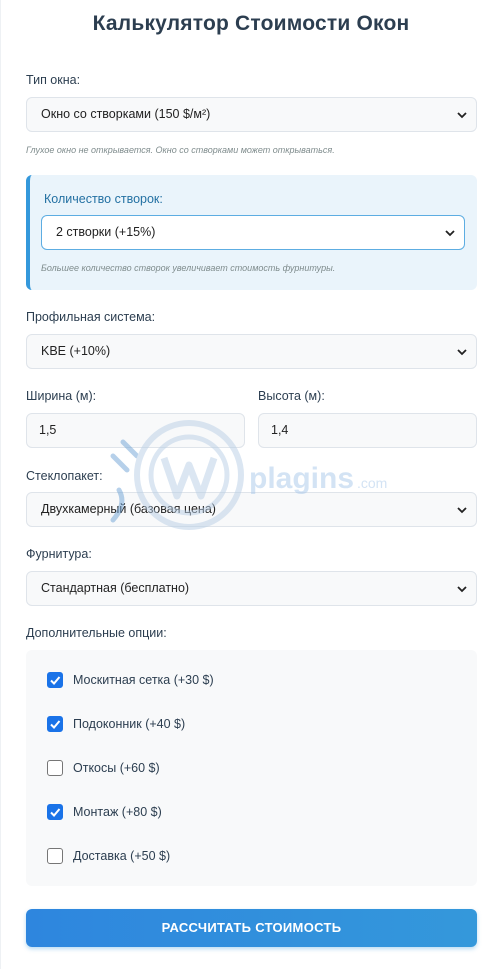  I want to click on option-windowsill: Подоконник (+40 $), so click(116, 724).